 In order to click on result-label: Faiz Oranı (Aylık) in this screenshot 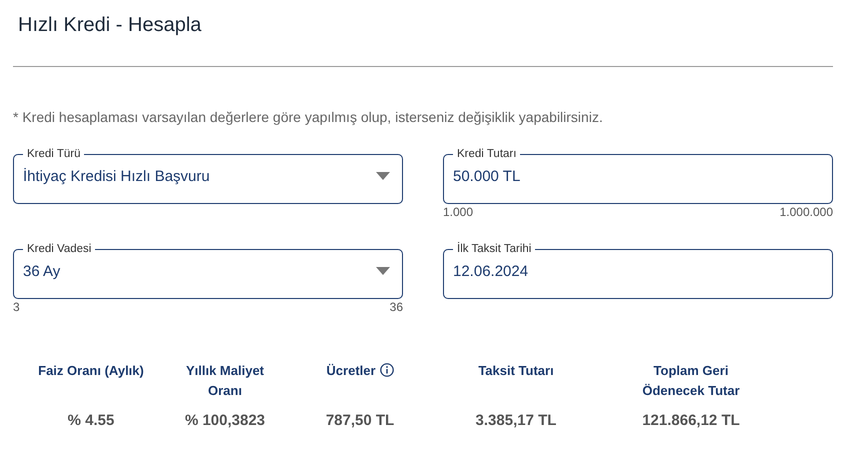, I will do `click(91, 371)`.